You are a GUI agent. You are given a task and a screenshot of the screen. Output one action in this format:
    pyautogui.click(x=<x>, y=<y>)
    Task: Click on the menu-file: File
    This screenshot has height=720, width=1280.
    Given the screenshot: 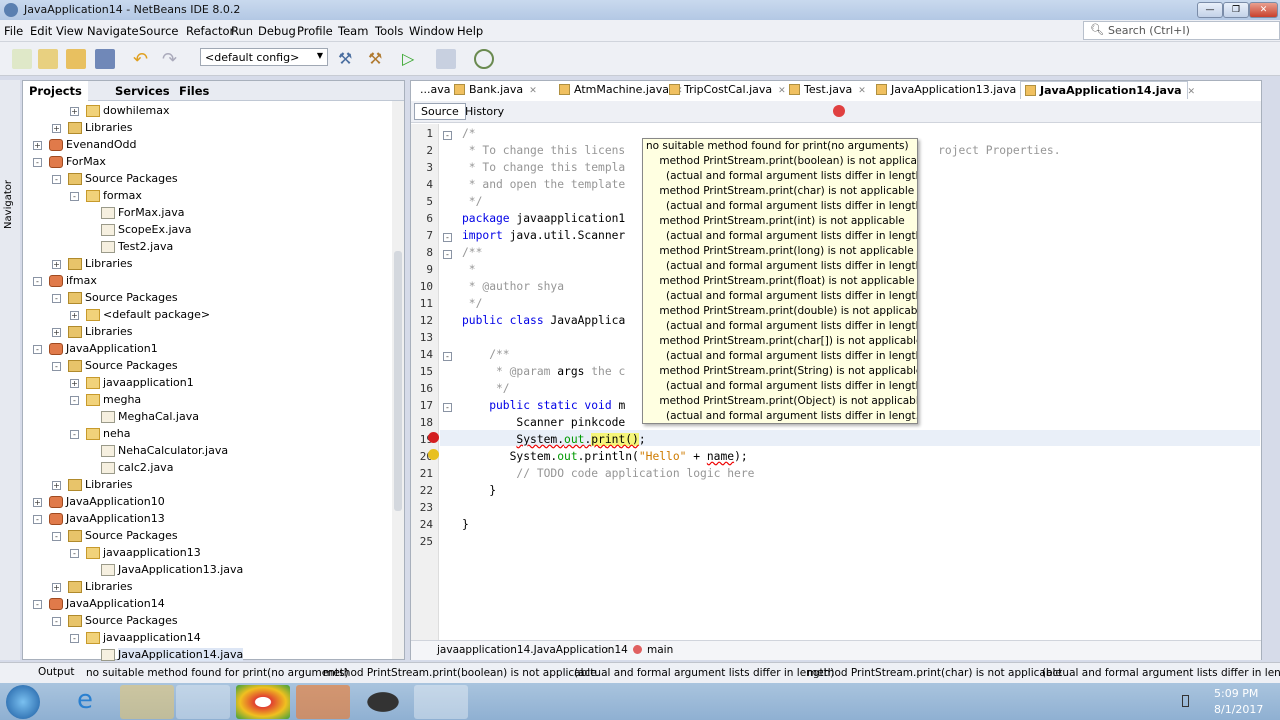 What is the action you would take?
    pyautogui.click(x=13, y=31)
    